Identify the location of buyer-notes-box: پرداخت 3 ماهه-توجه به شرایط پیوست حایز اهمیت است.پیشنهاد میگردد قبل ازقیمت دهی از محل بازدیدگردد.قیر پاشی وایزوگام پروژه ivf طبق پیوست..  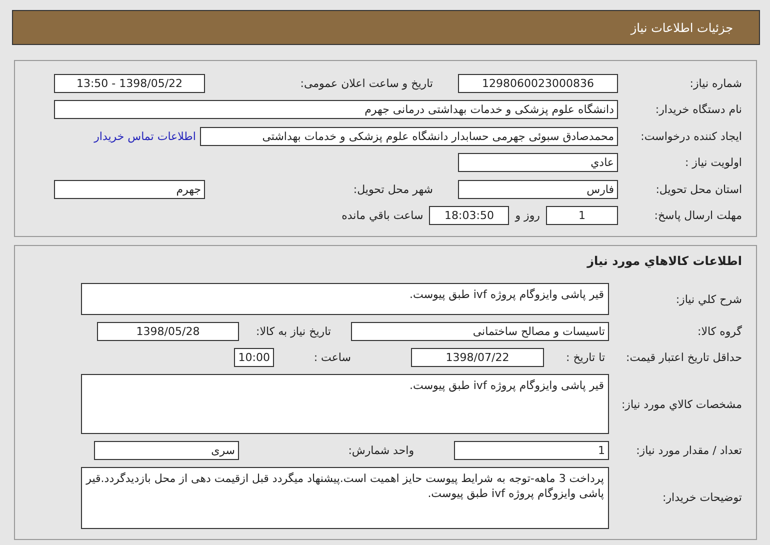
(345, 497).